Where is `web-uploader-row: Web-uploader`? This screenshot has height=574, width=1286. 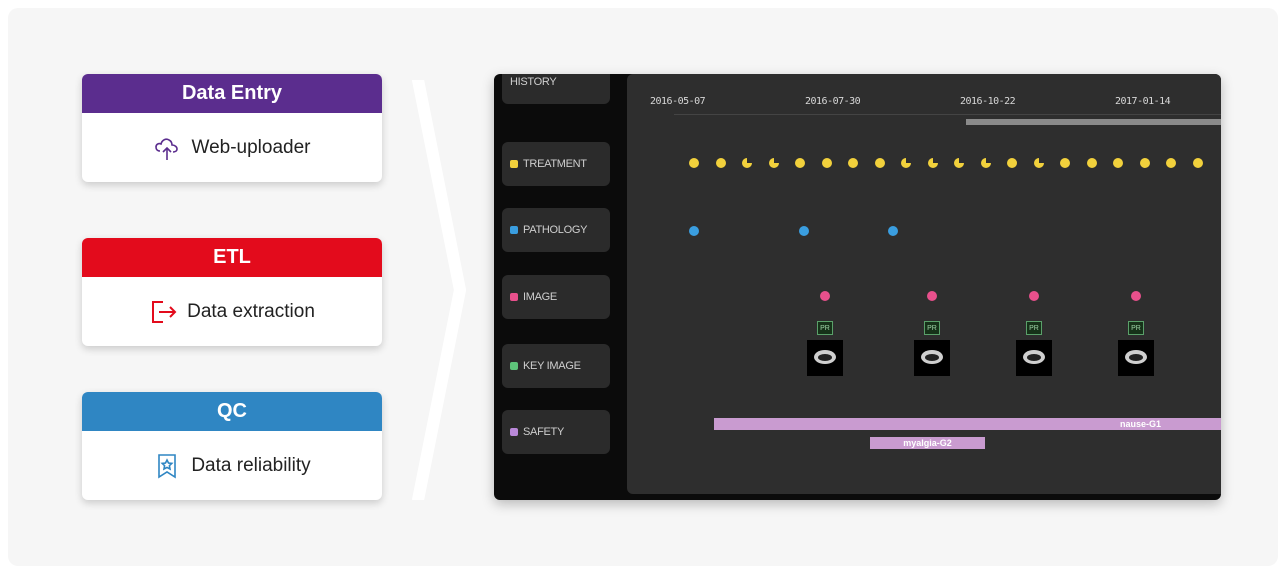
web-uploader-row: Web-uploader is located at coordinates (232, 147).